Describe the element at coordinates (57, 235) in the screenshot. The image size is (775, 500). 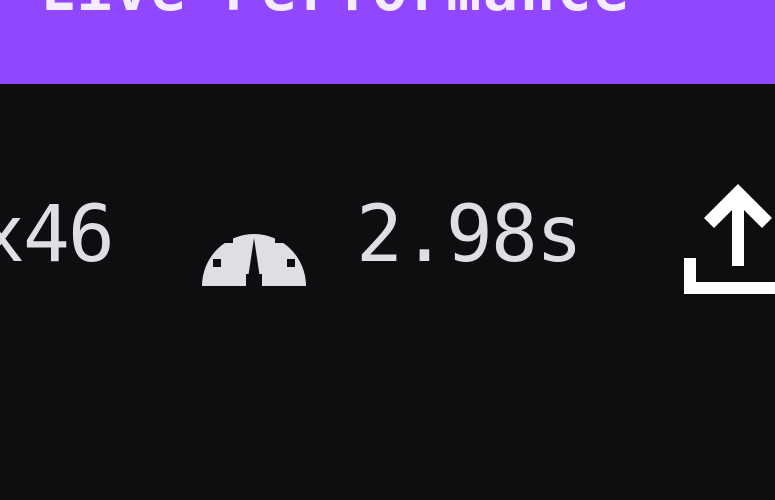
I see `viewer-count: x46` at that location.